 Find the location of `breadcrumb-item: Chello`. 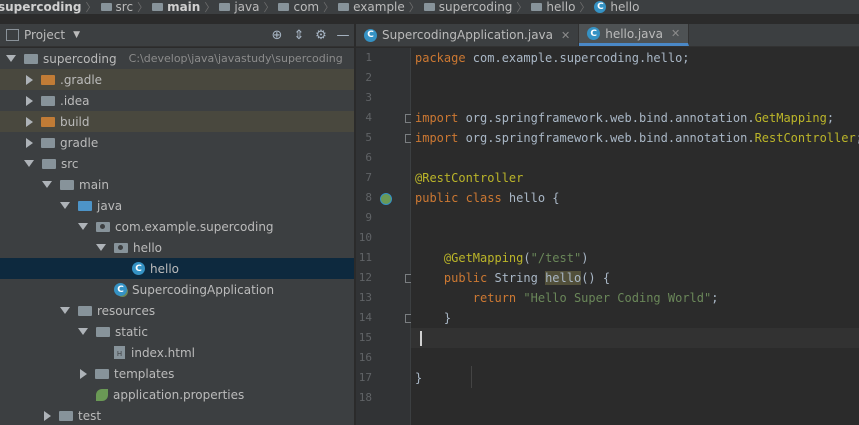

breadcrumb-item: Chello is located at coordinates (616, 7).